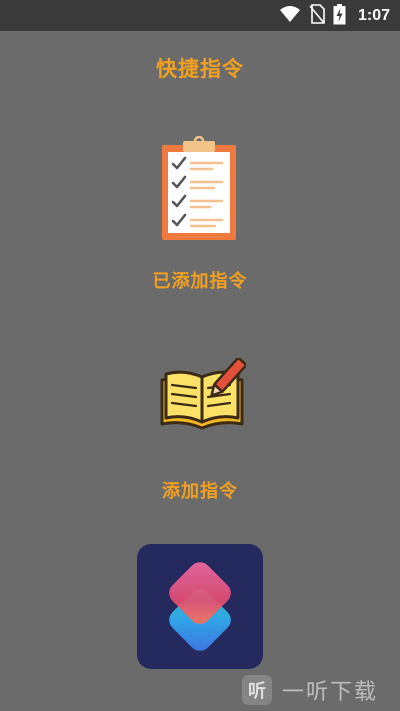 The image size is (400, 711). I want to click on menu-item-added-shortcuts: 已添加指令, so click(200, 280).